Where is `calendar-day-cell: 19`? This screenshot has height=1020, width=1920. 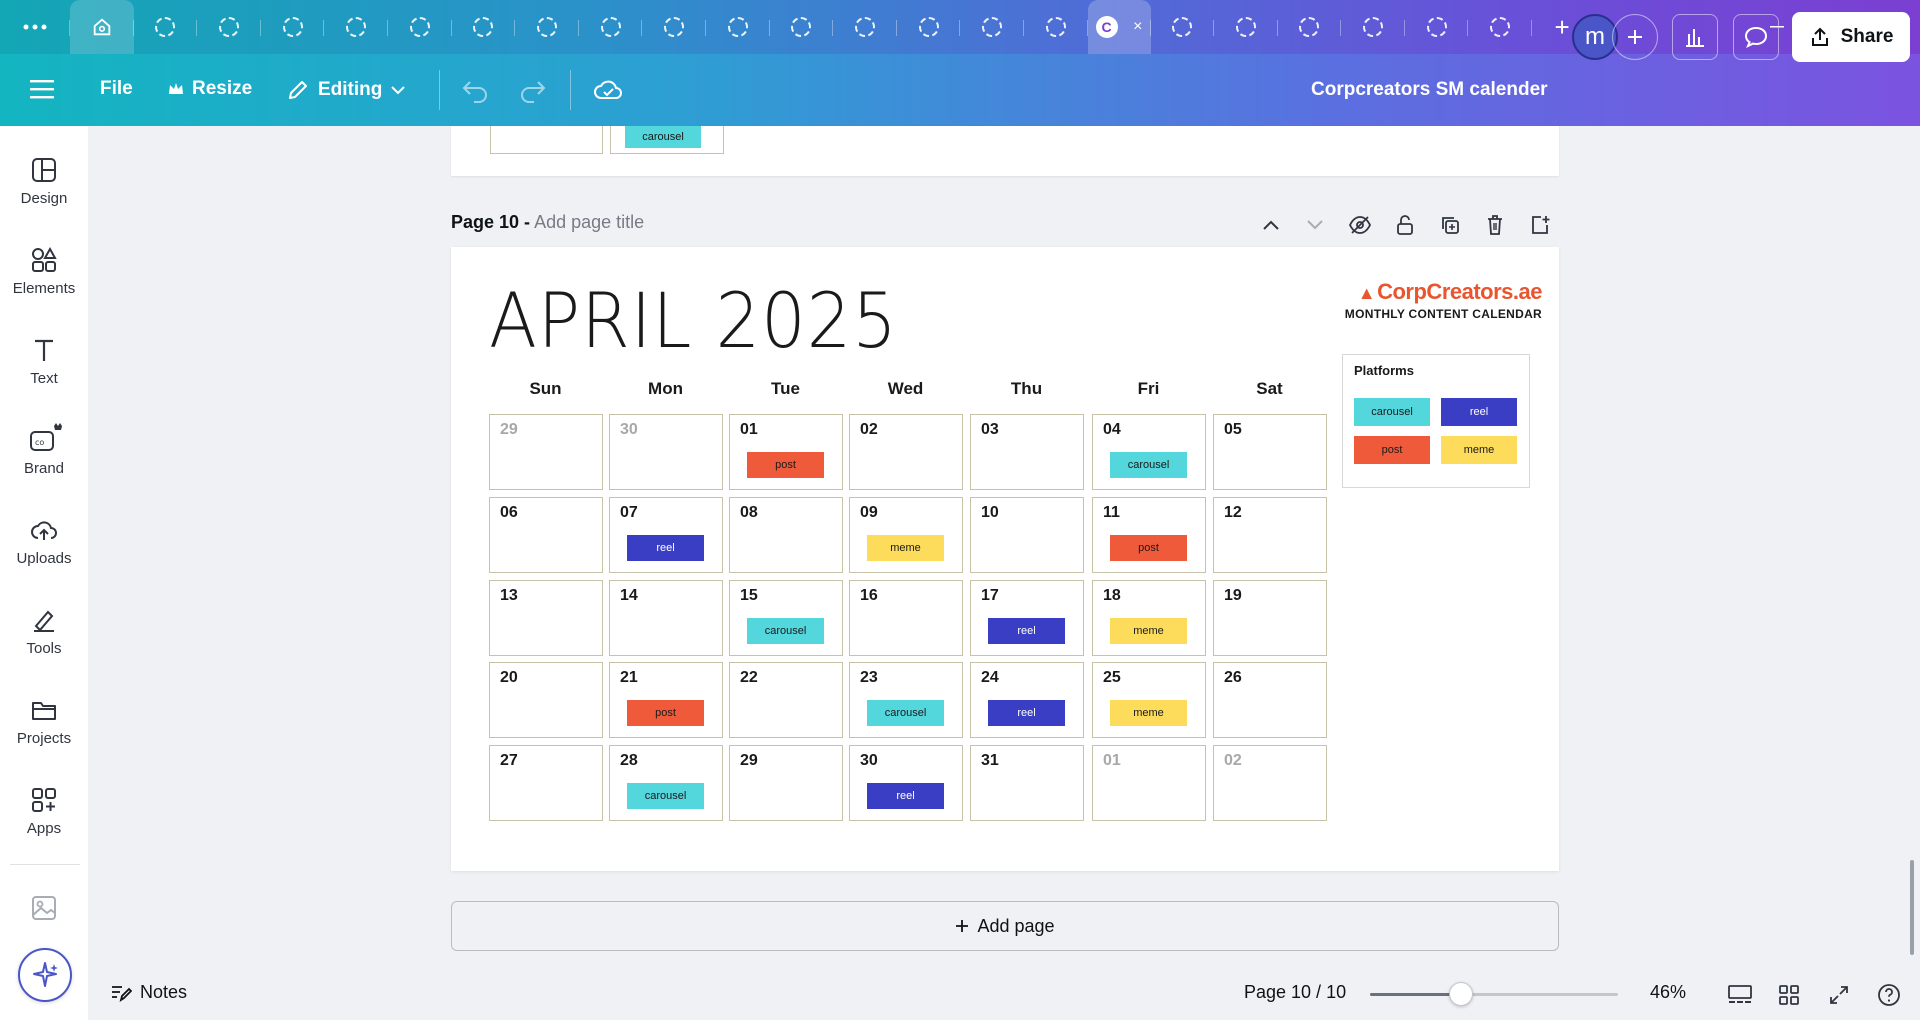
calendar-day-cell: 19 is located at coordinates (1270, 618).